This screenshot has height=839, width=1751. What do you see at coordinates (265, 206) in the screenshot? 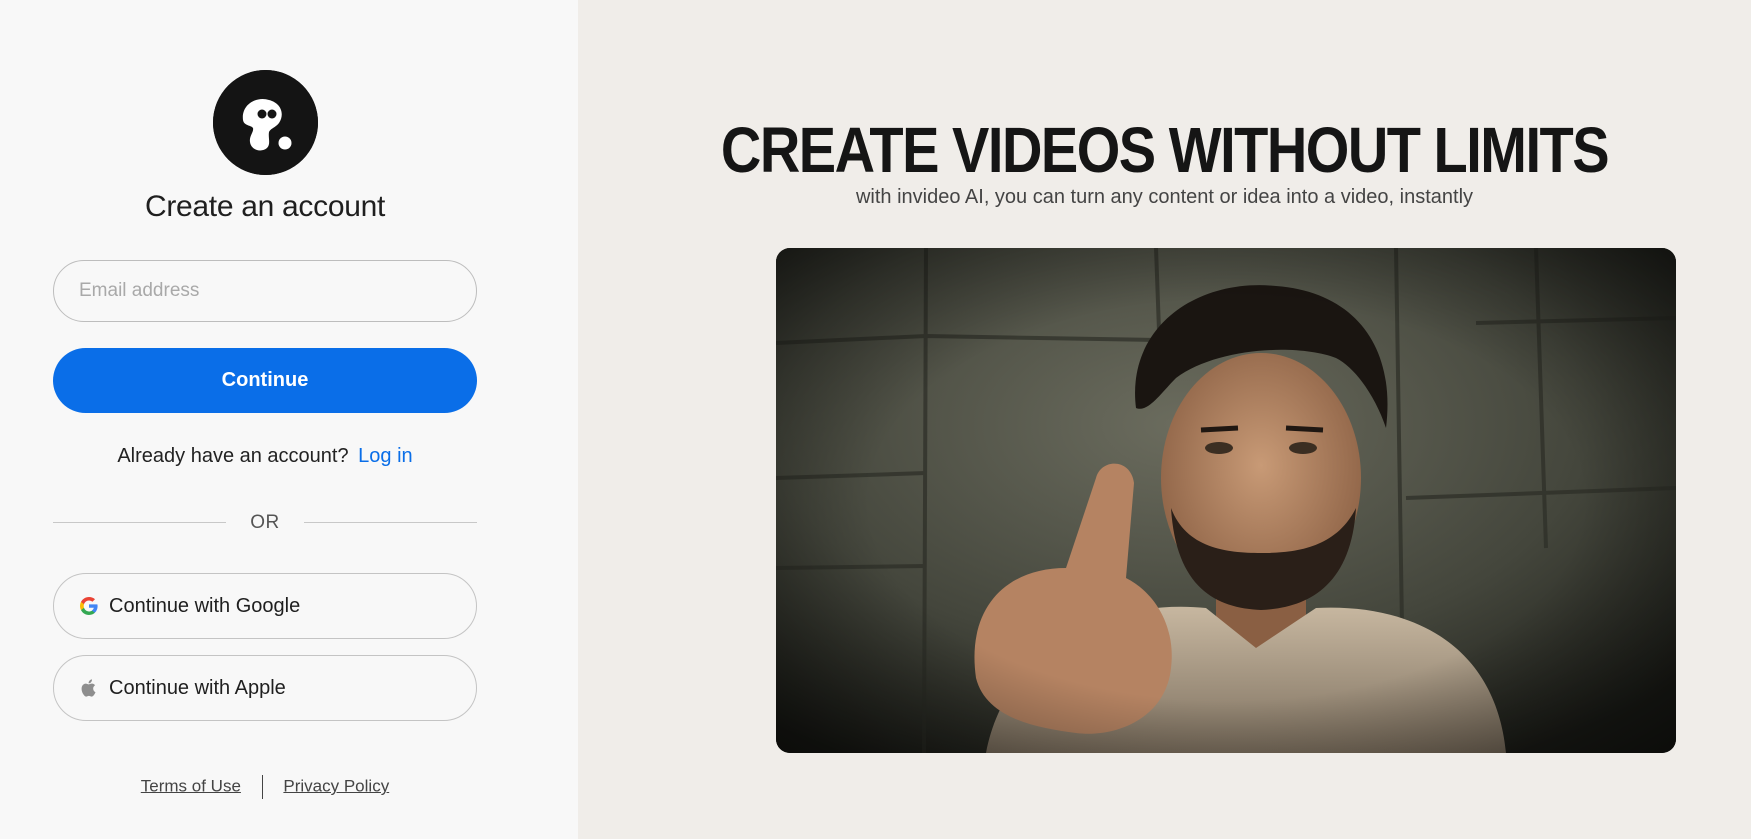
I see `page-title: Create an account` at bounding box center [265, 206].